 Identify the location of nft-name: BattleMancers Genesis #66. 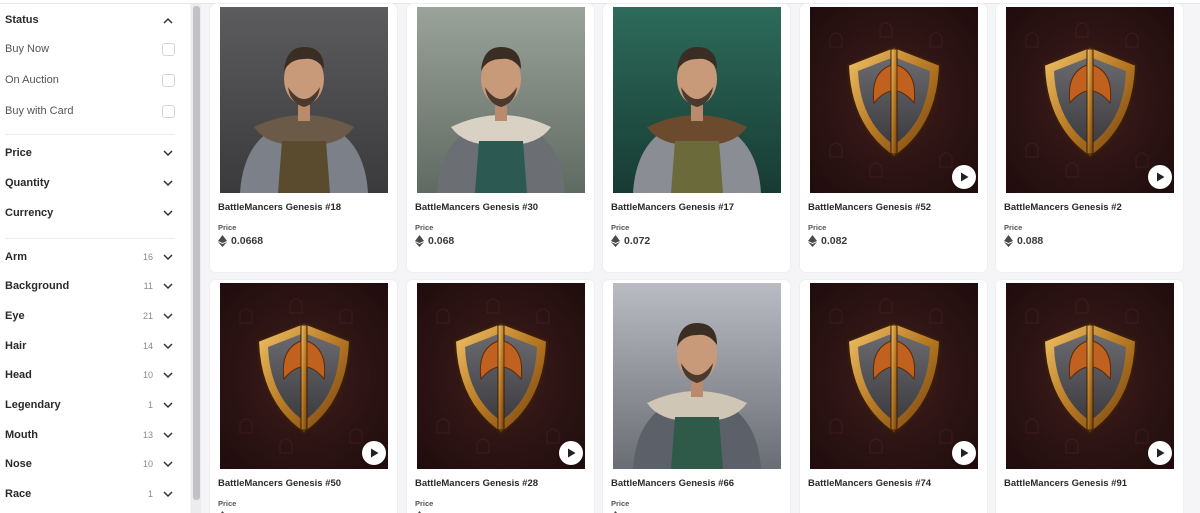
(672, 483).